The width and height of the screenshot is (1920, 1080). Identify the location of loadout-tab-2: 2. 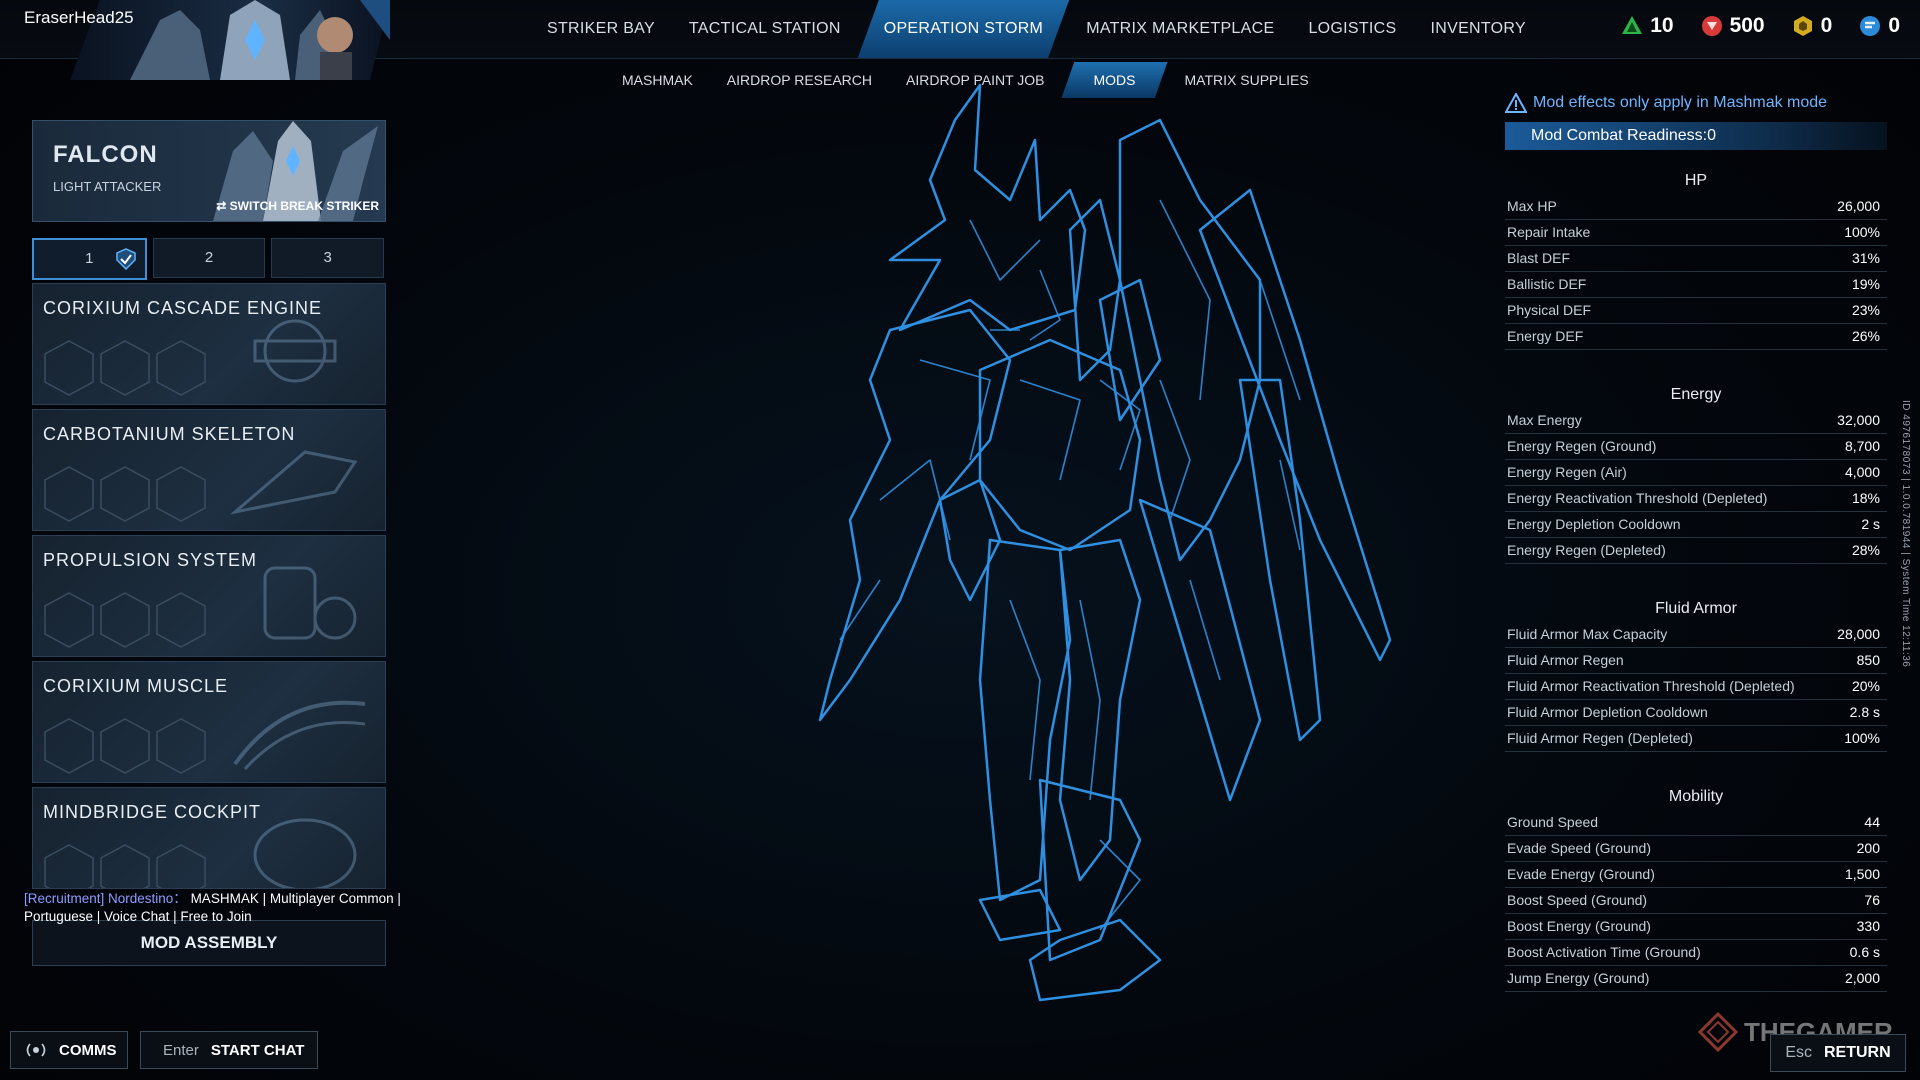
(209, 258).